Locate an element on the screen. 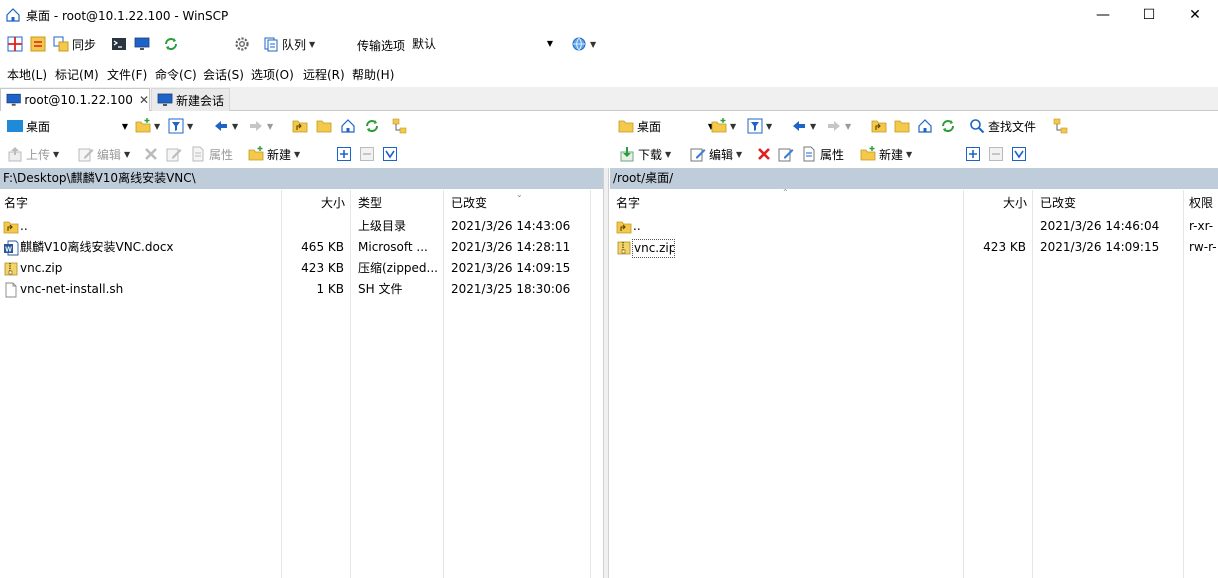 This screenshot has height=578, width=1218. right-new-button: 新建 ▼ is located at coordinates (886, 154).